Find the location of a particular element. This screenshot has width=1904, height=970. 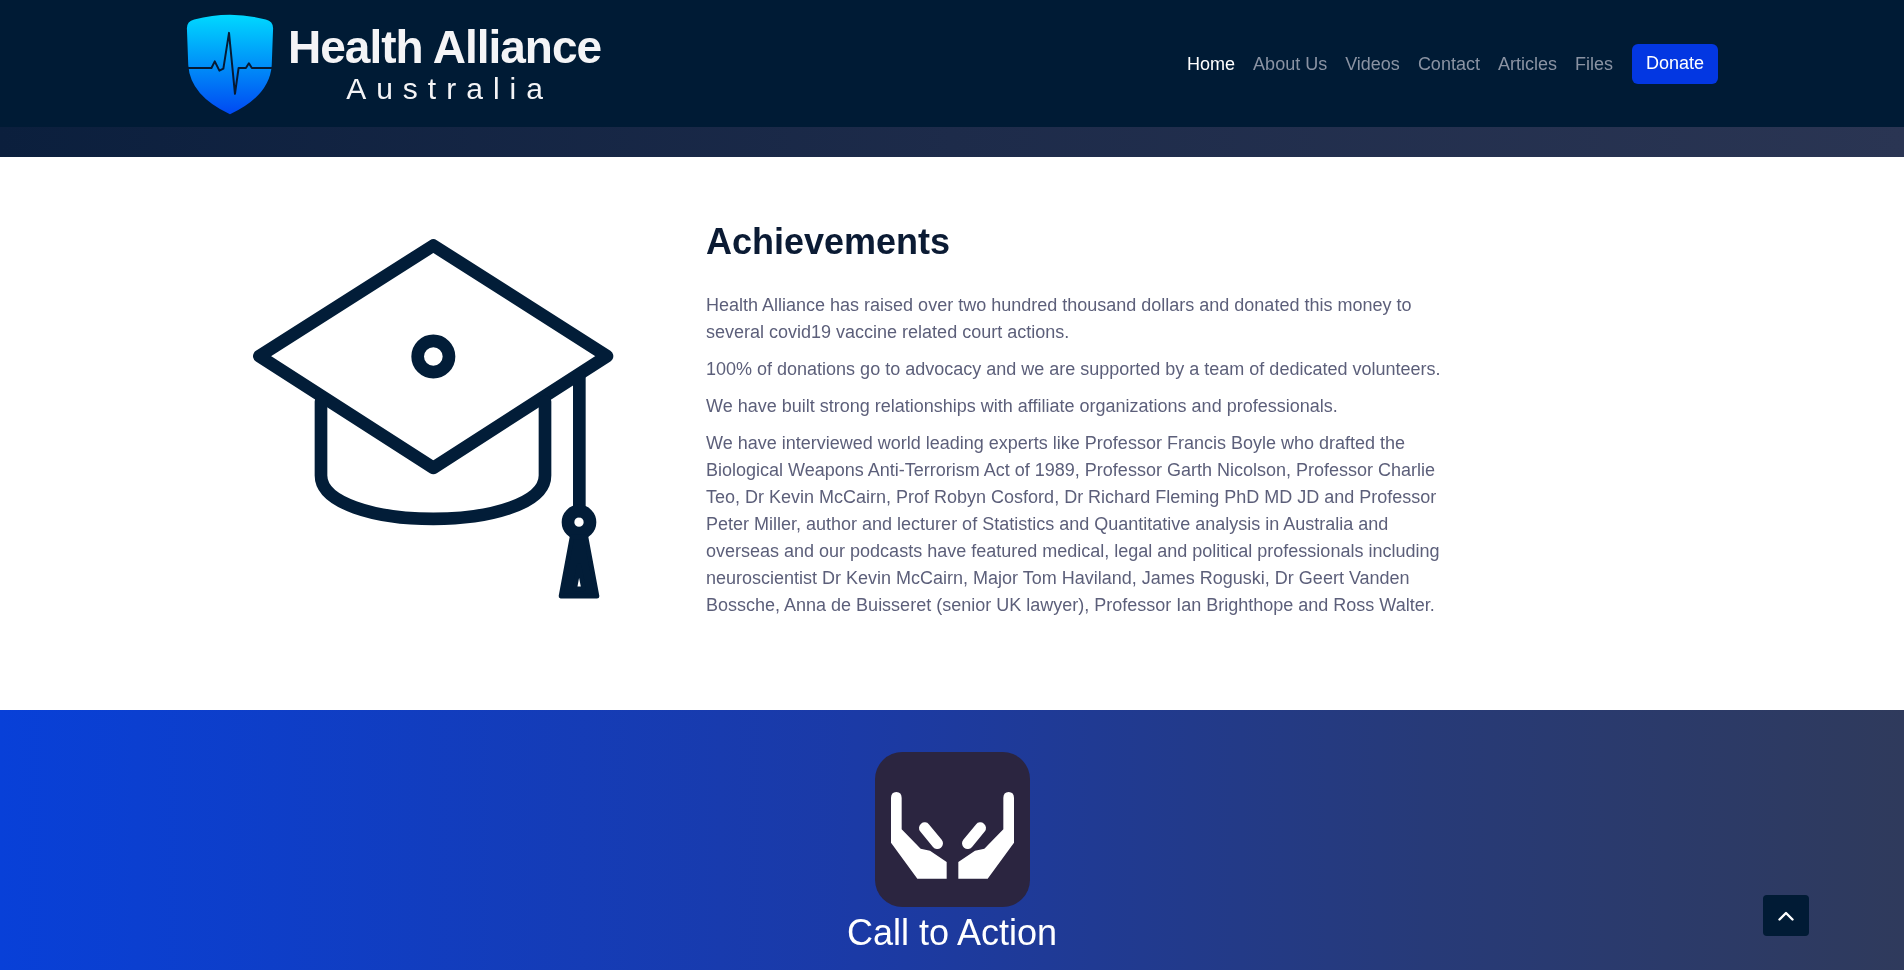

nav-link: Articles is located at coordinates (1527, 63).